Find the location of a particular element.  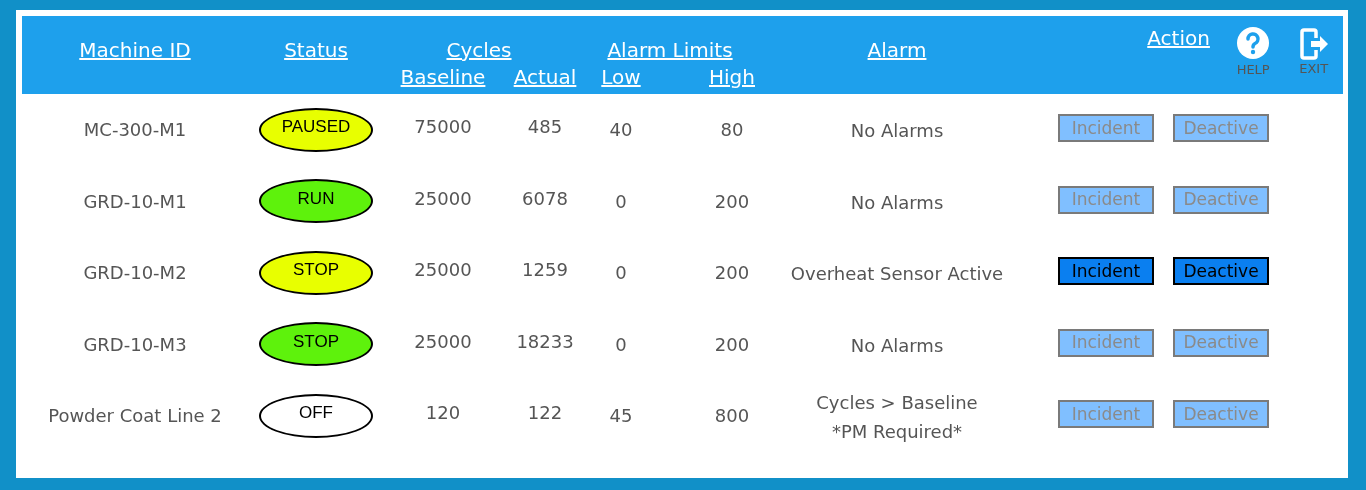

column-header: High is located at coordinates (732, 77).